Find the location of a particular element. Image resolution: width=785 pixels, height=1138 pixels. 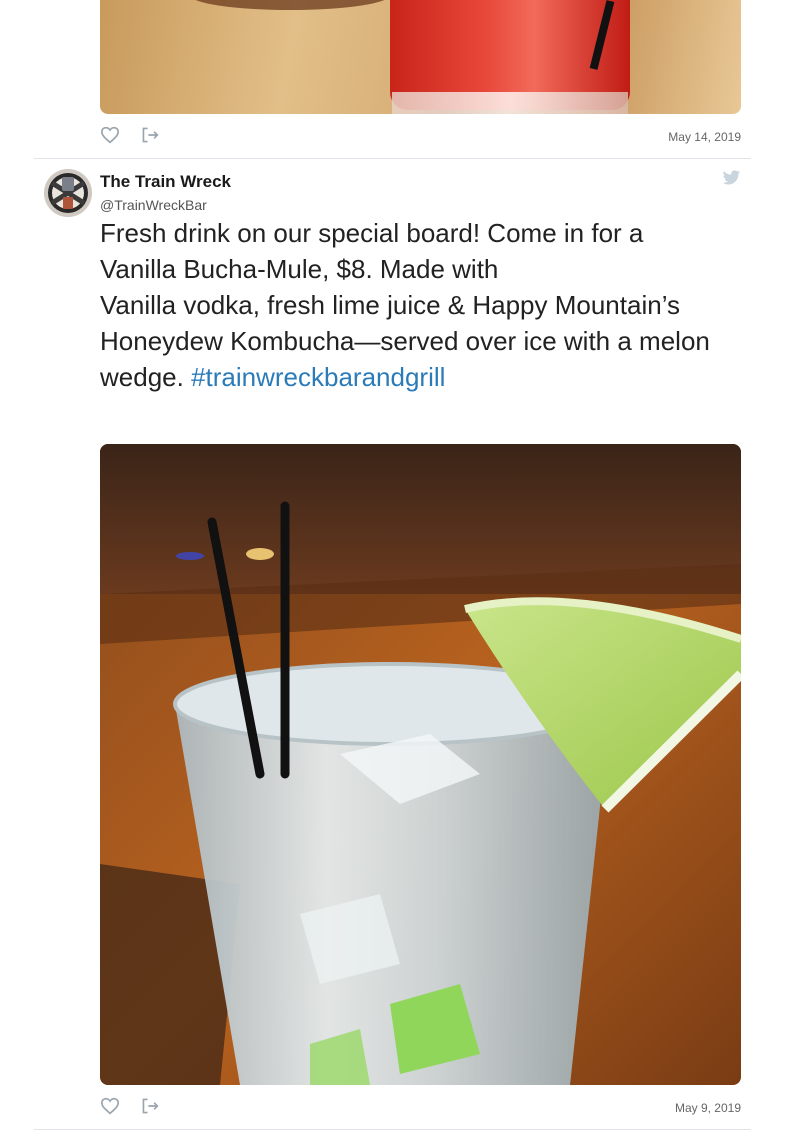

author-name: The Train Wreck is located at coordinates (165, 182).